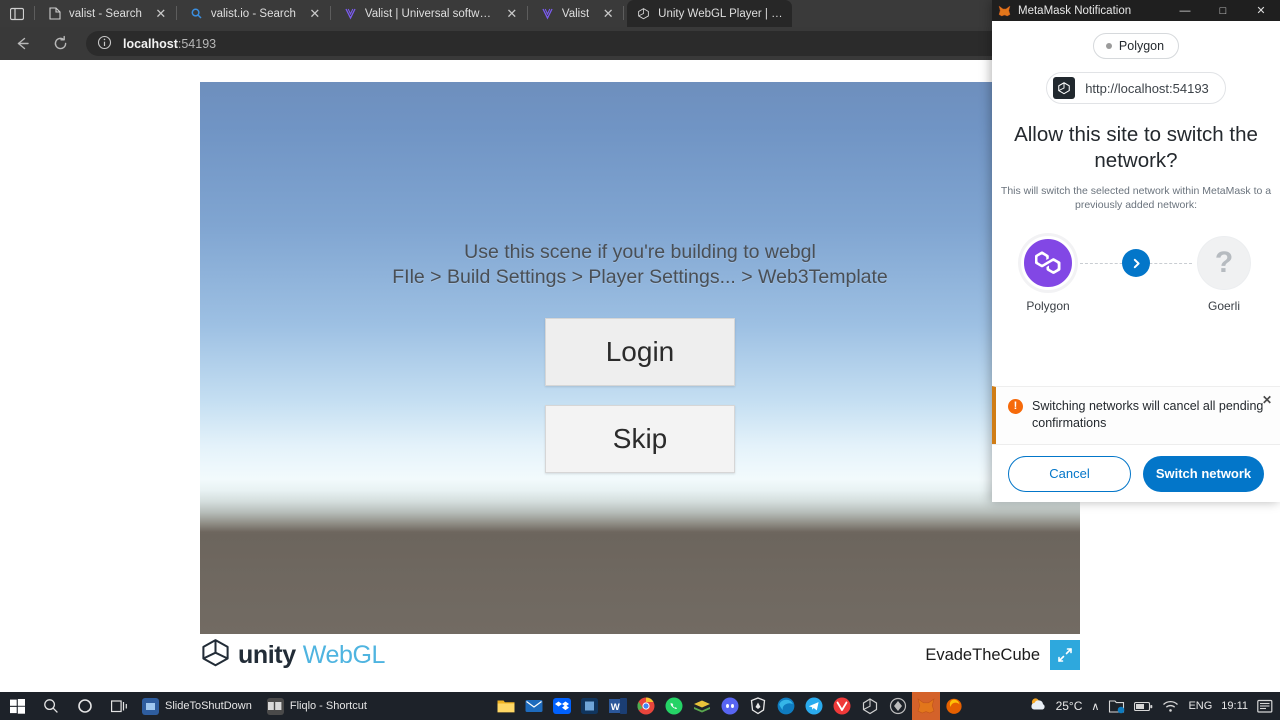 This screenshot has height=720, width=1280. Describe the element at coordinates (954, 706) in the screenshot. I see `firefox-icon` at that location.